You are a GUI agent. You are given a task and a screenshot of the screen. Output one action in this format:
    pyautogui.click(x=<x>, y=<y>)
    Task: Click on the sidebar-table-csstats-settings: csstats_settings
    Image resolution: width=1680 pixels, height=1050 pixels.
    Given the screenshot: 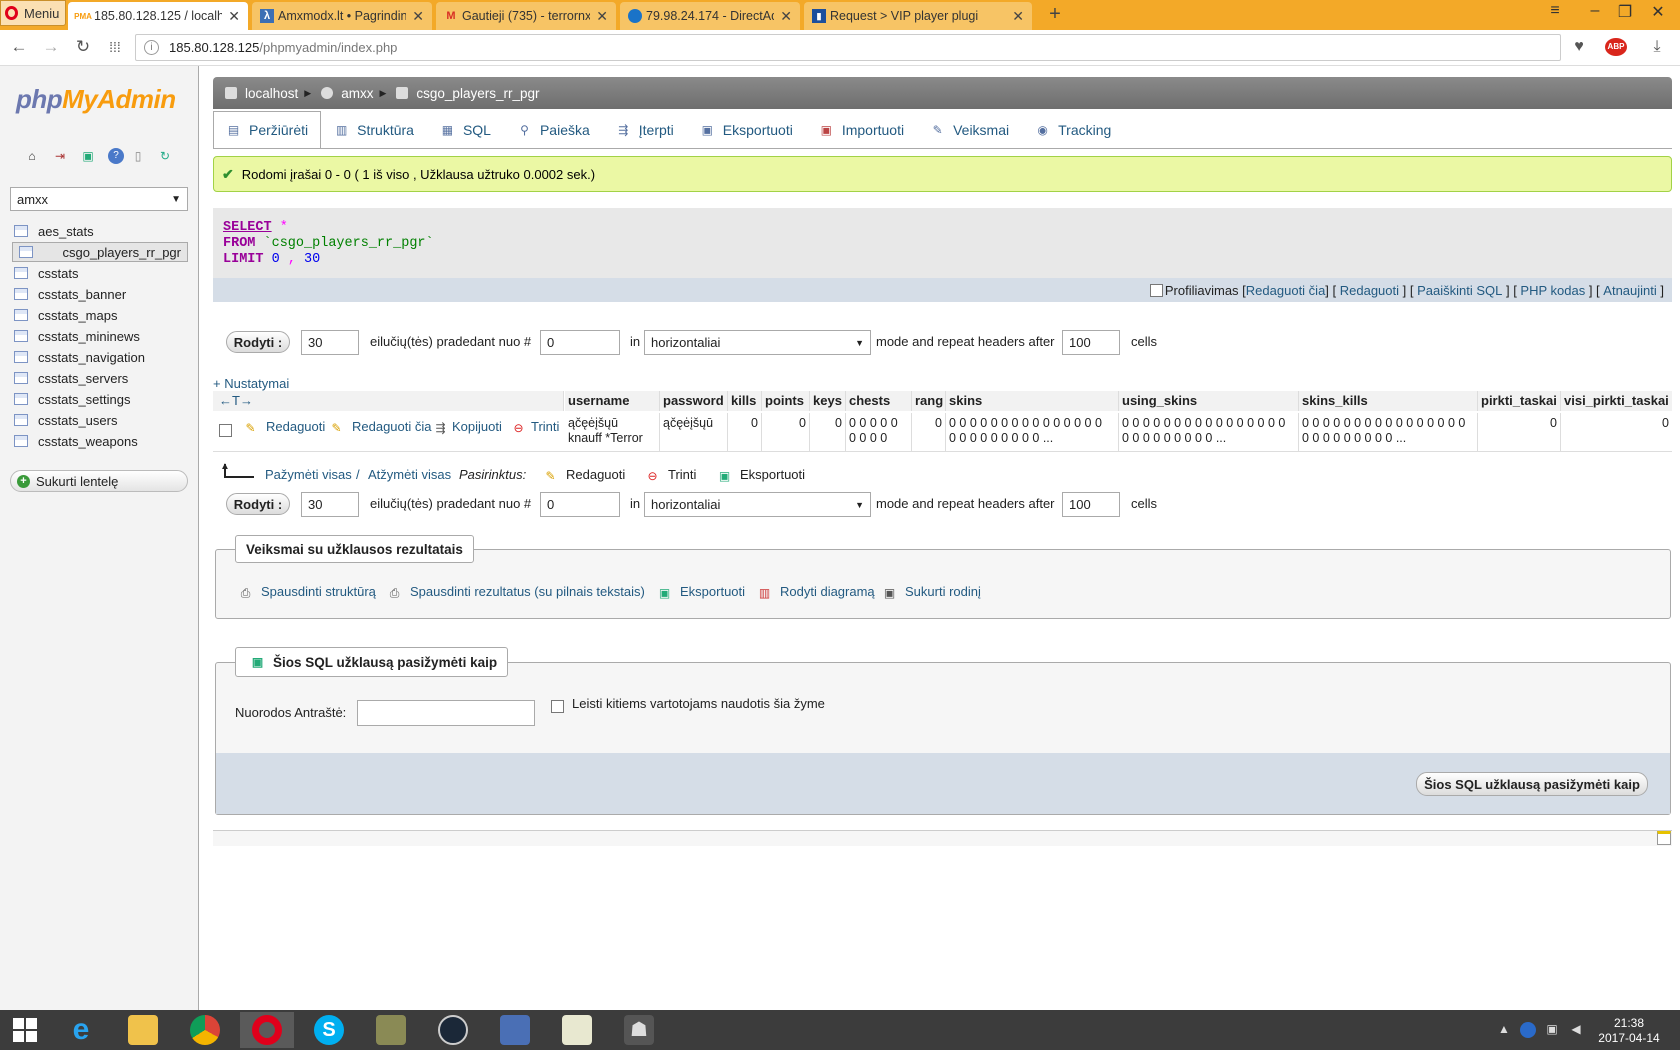 What is the action you would take?
    pyautogui.click(x=100, y=399)
    